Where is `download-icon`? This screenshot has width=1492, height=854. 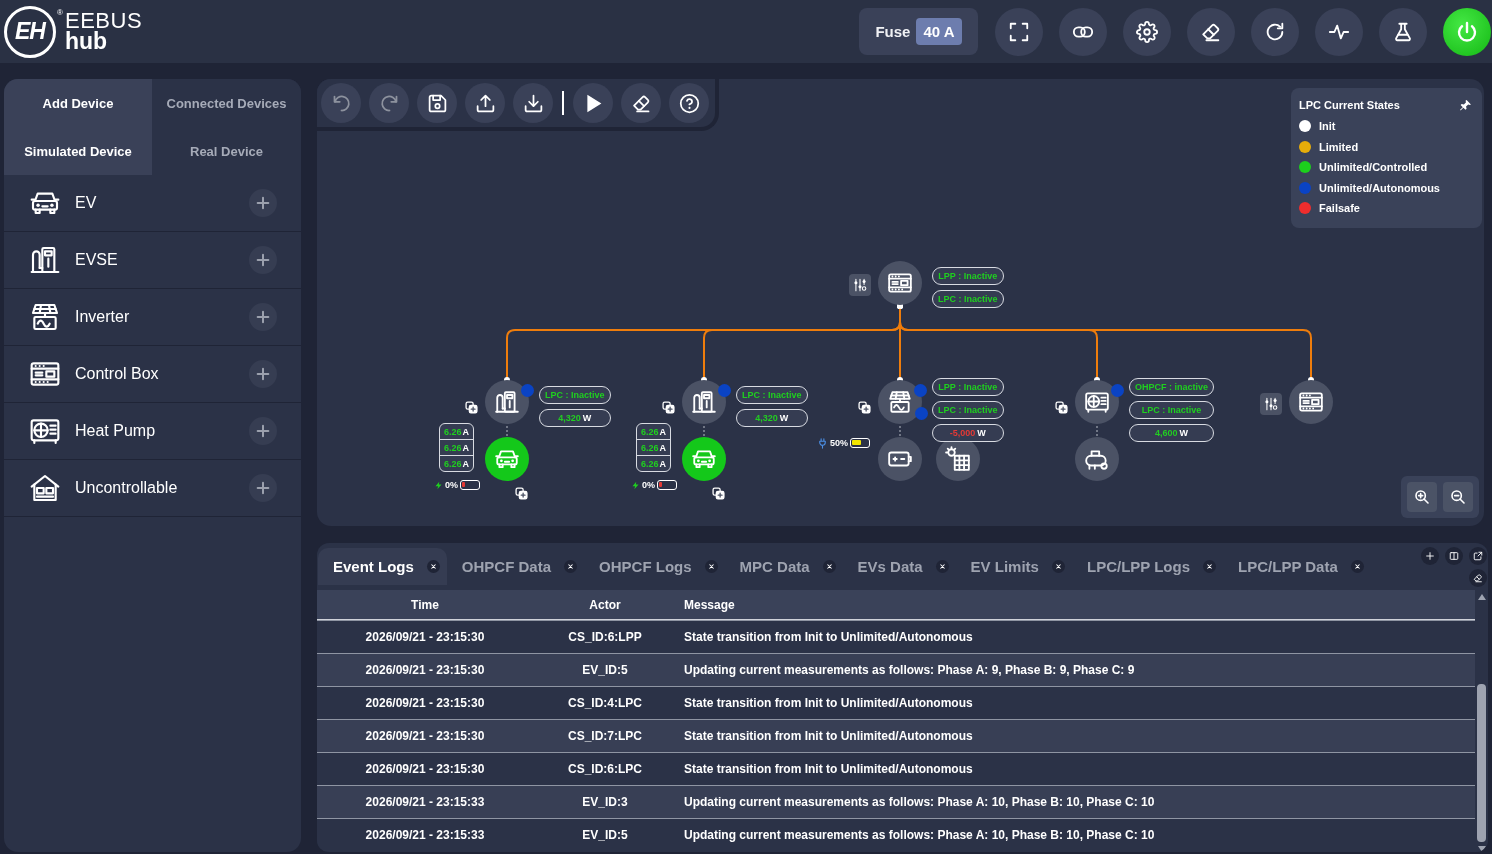 download-icon is located at coordinates (533, 103).